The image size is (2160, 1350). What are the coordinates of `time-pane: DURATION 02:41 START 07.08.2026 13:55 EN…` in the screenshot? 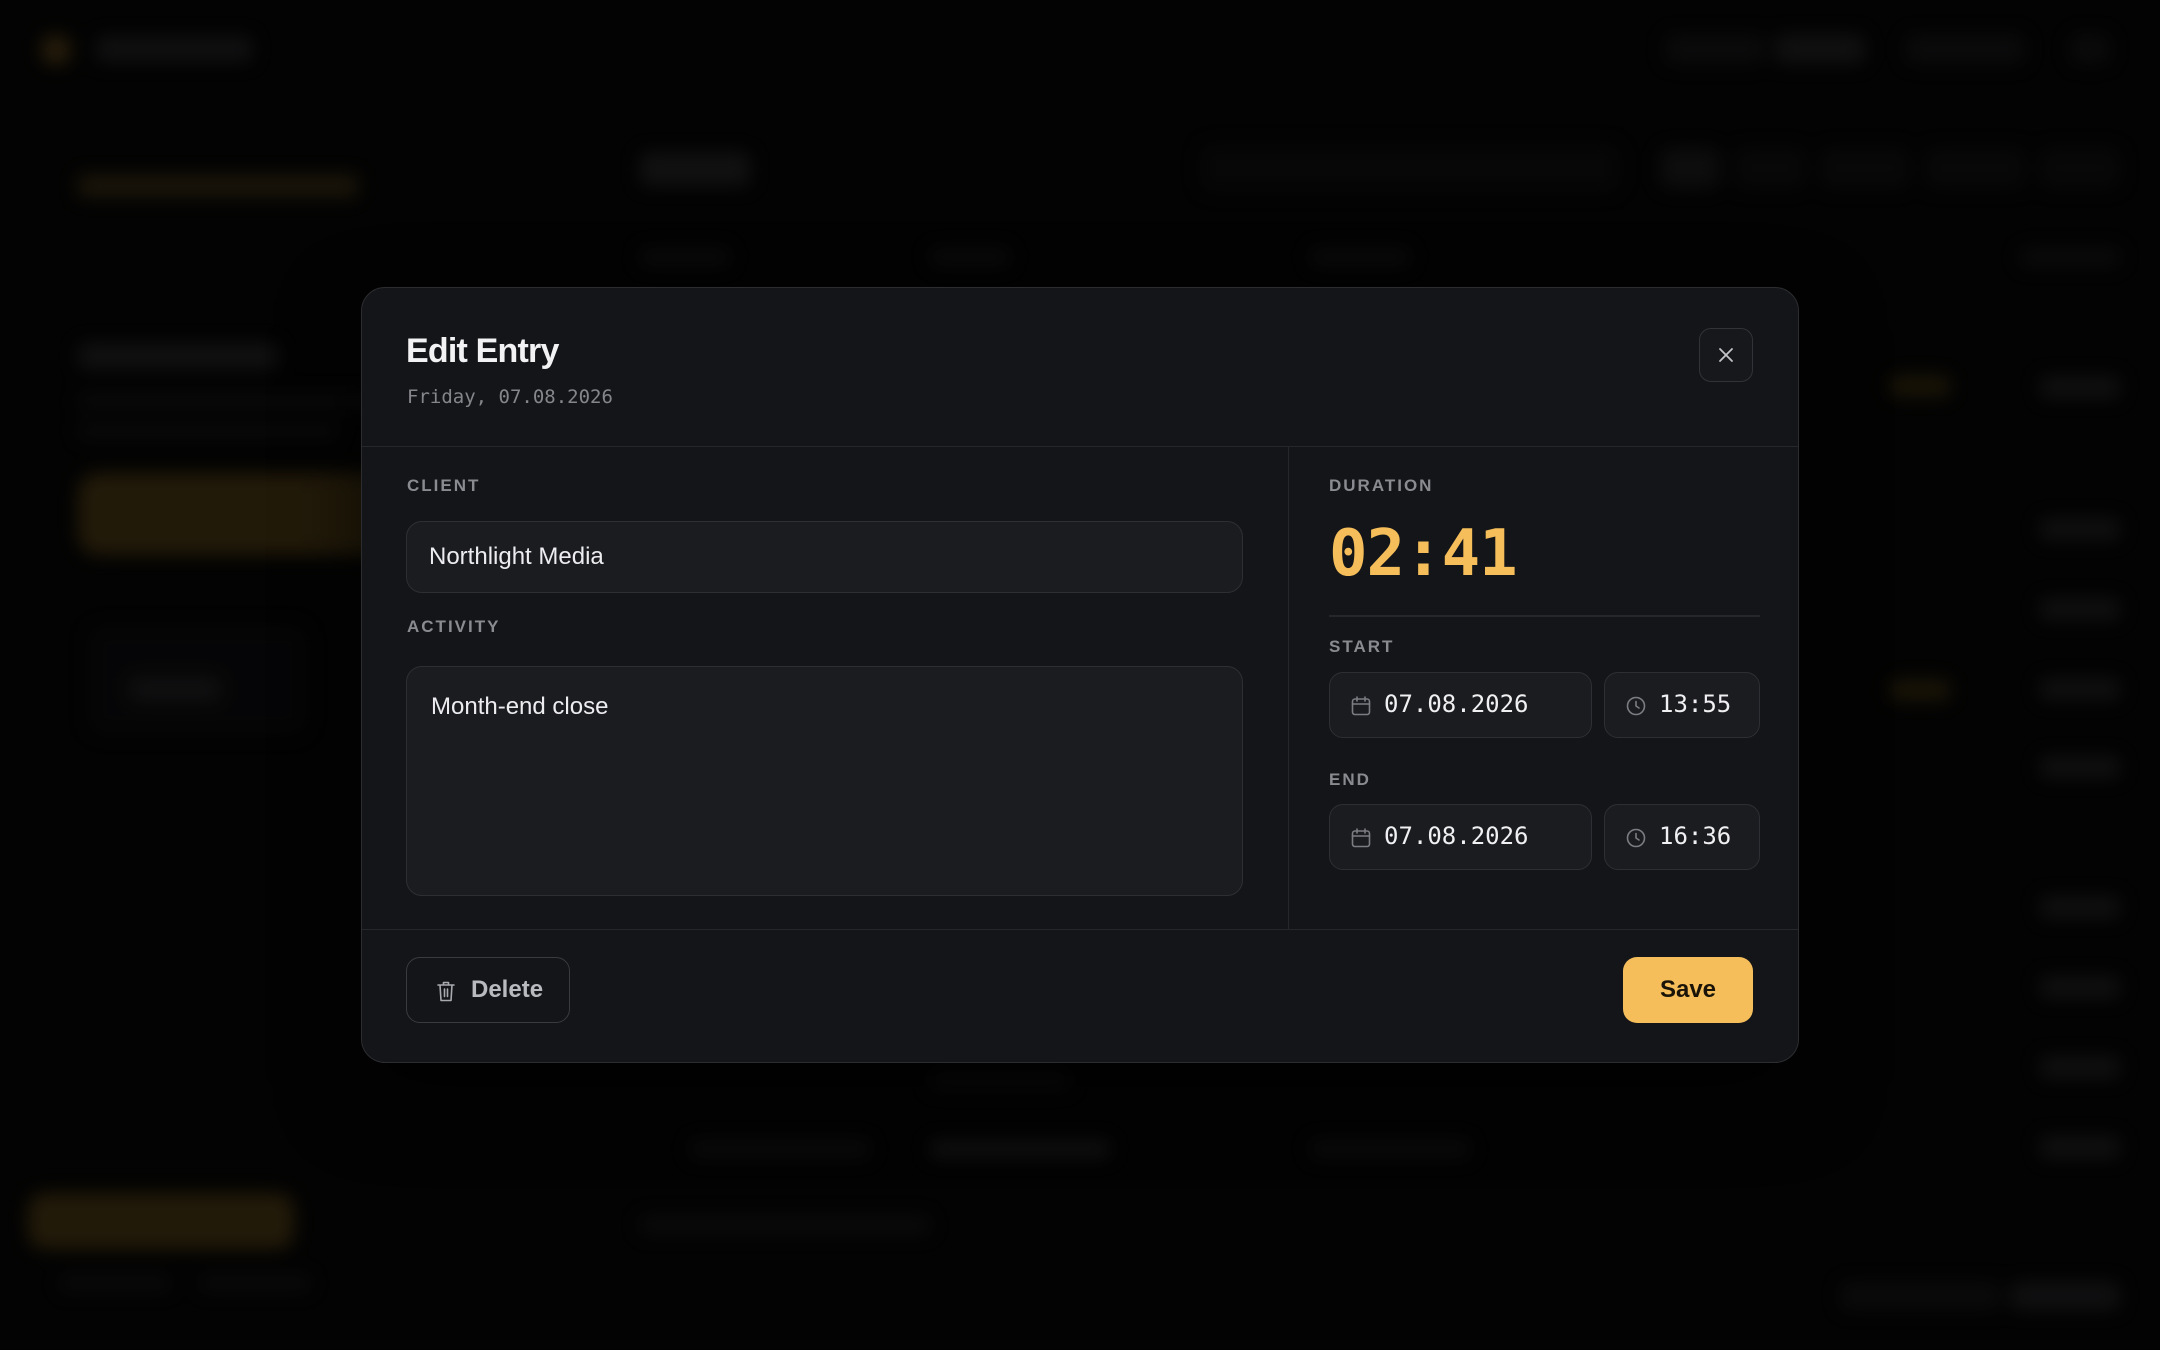 It's located at (1543, 688).